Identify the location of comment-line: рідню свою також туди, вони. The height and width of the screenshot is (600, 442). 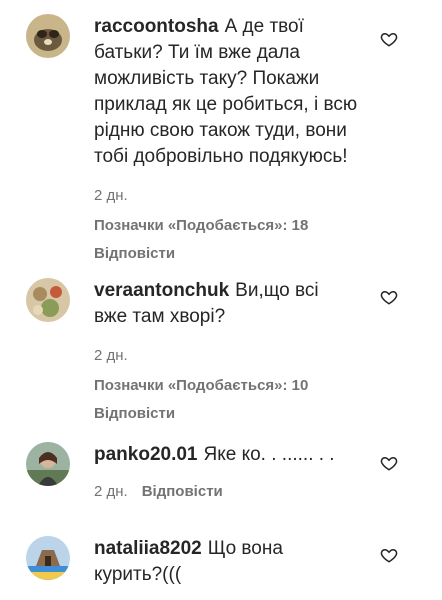
(220, 130).